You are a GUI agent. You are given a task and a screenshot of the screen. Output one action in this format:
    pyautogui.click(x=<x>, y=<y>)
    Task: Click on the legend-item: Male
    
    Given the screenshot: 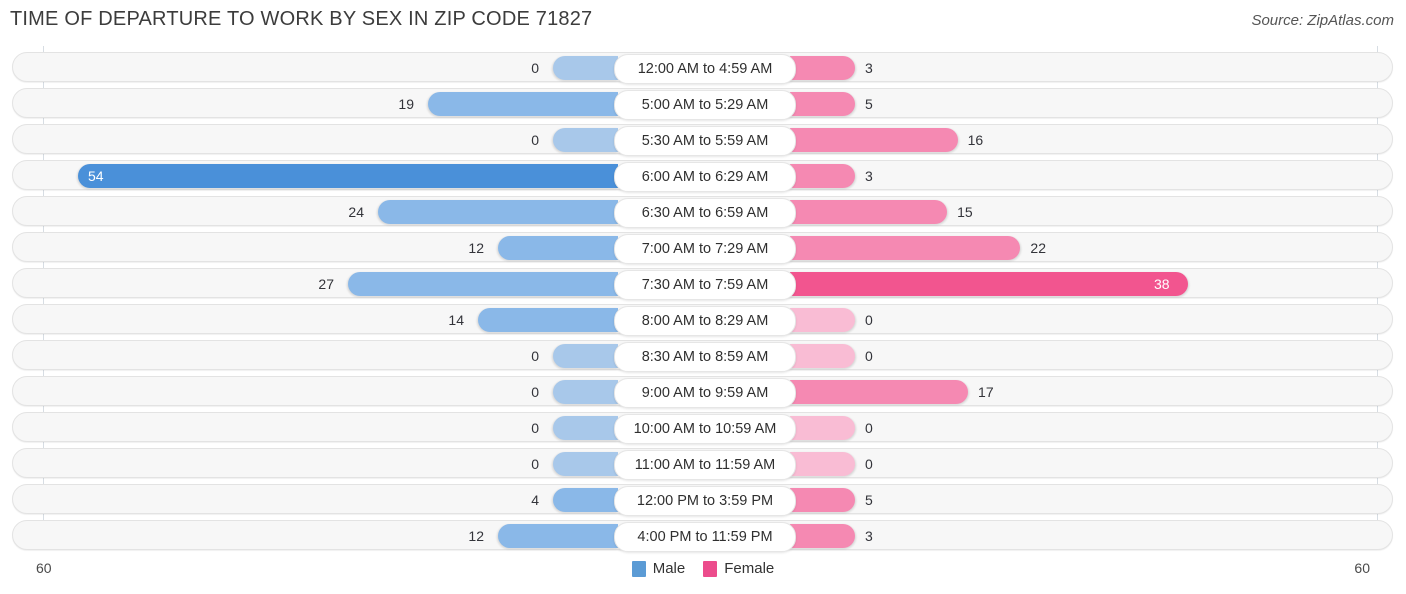 What is the action you would take?
    pyautogui.click(x=658, y=568)
    